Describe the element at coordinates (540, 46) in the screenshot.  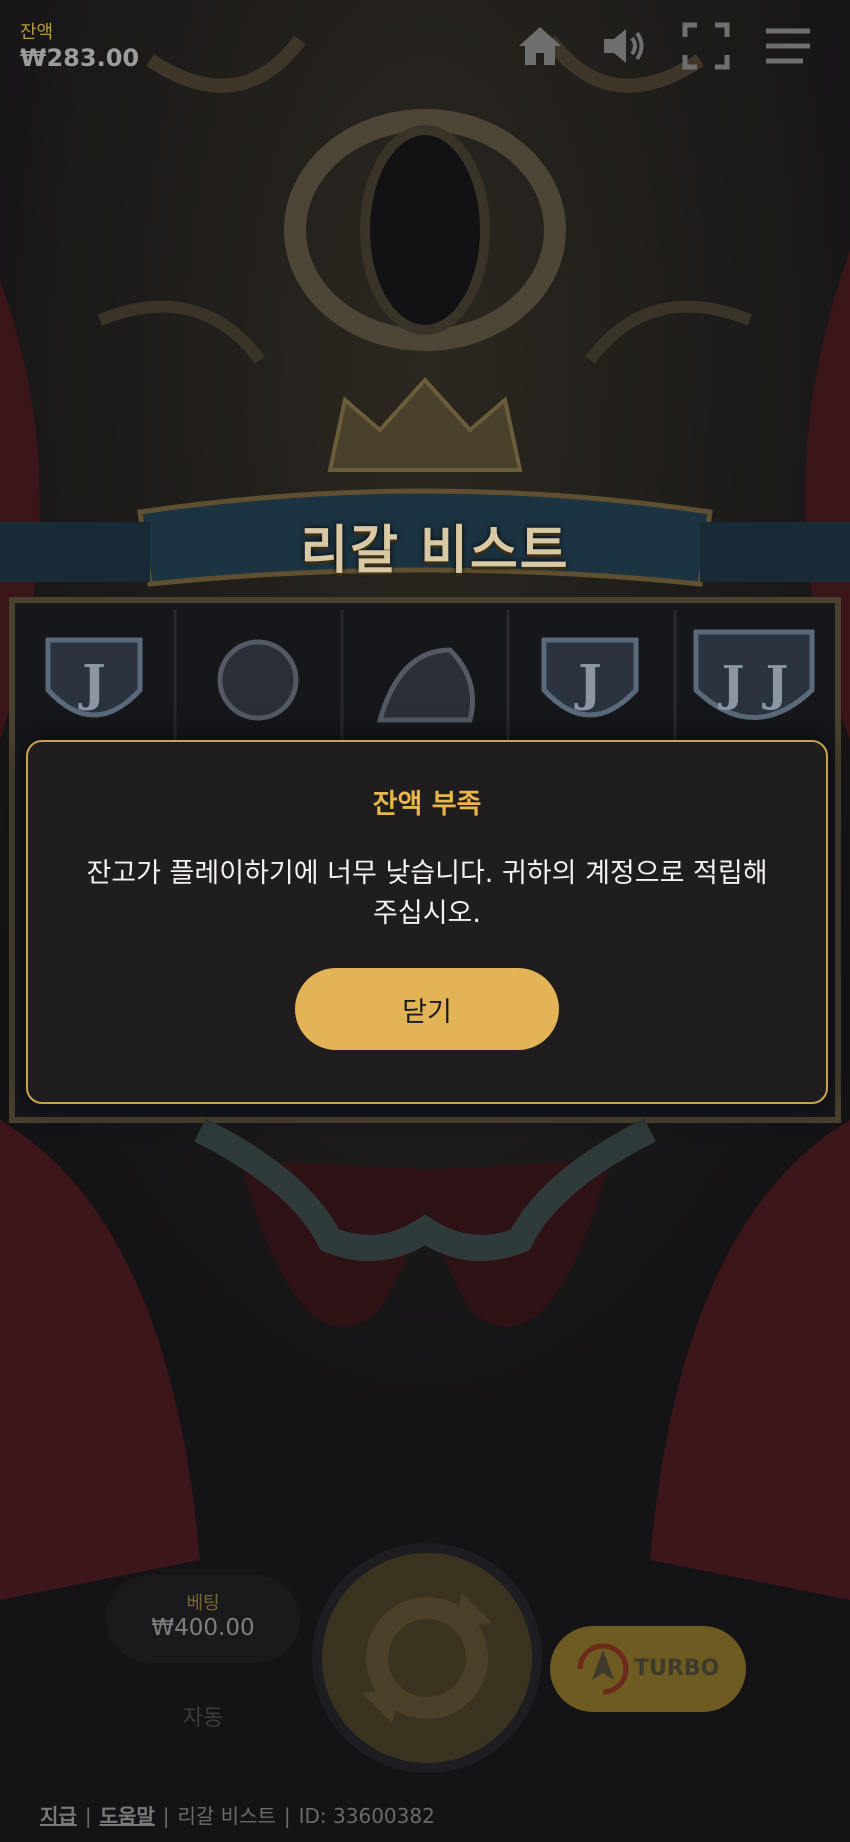
I see `home-icon` at that location.